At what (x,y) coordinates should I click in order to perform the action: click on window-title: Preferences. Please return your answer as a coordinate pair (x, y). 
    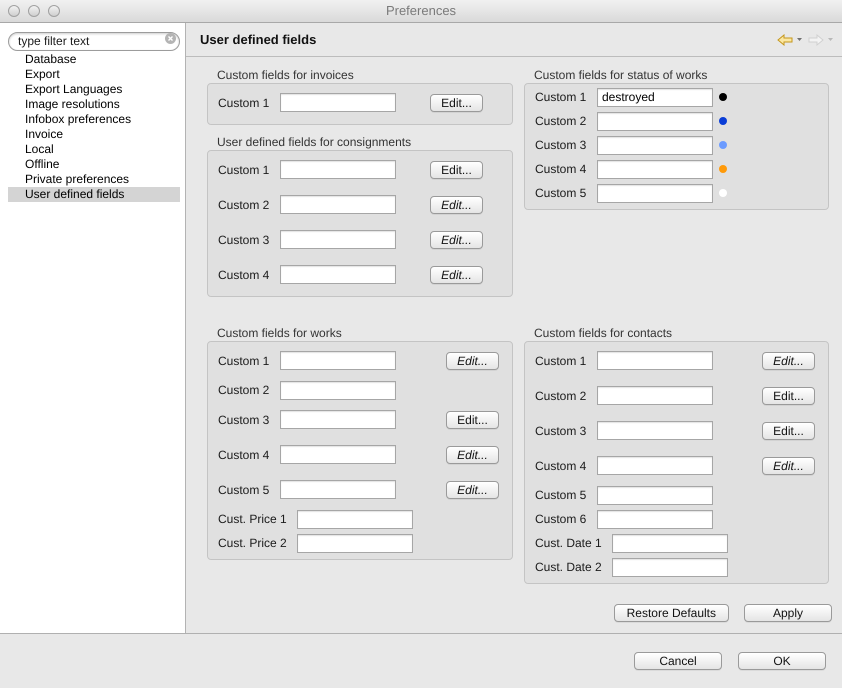
    Looking at the image, I should click on (421, 11).